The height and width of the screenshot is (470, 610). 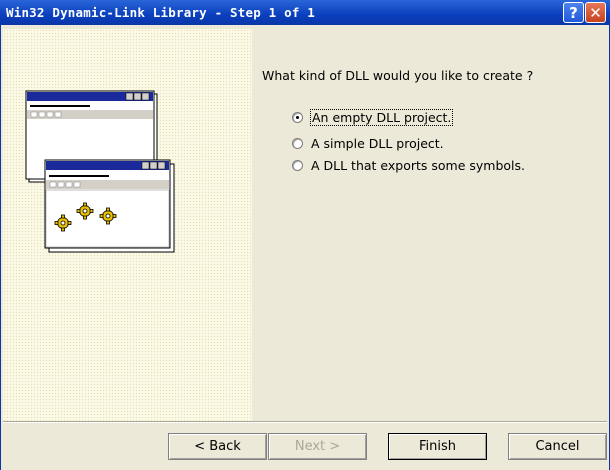 I want to click on radio-export-dll, so click(x=297, y=165).